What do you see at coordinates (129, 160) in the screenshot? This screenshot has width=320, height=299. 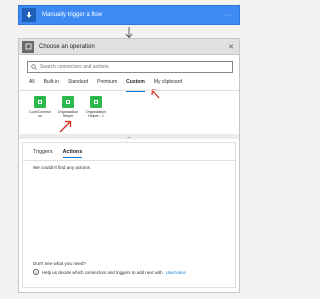 I see `sub-tabs-divider` at bounding box center [129, 160].